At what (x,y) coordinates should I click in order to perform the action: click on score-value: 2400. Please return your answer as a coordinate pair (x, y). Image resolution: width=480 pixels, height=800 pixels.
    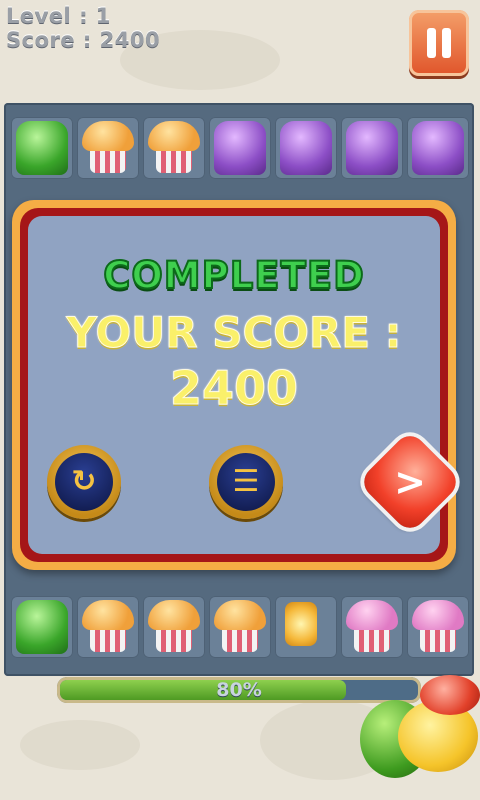
    Looking at the image, I should click on (234, 388).